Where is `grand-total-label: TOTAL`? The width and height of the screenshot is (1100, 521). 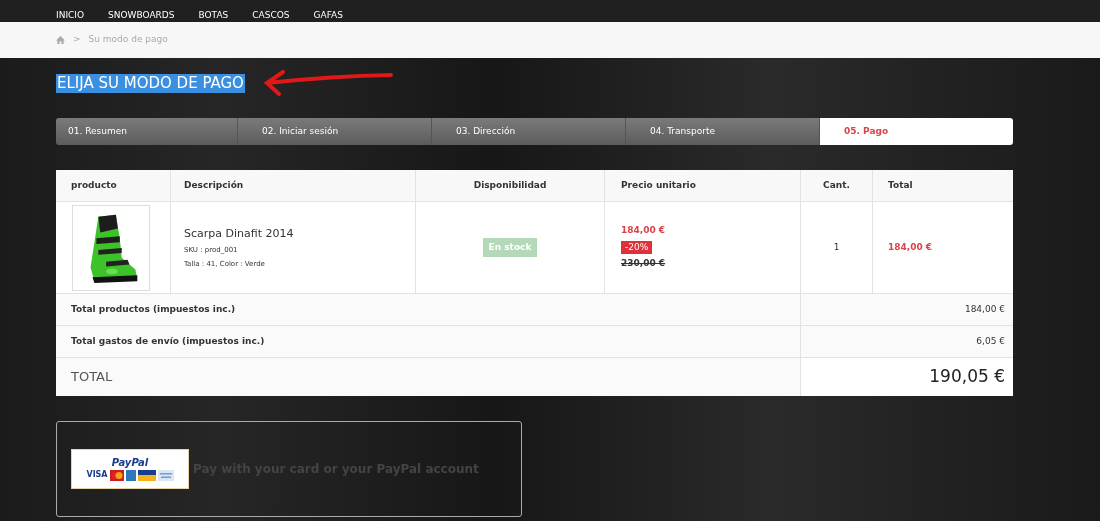
grand-total-label: TOTAL is located at coordinates (92, 377).